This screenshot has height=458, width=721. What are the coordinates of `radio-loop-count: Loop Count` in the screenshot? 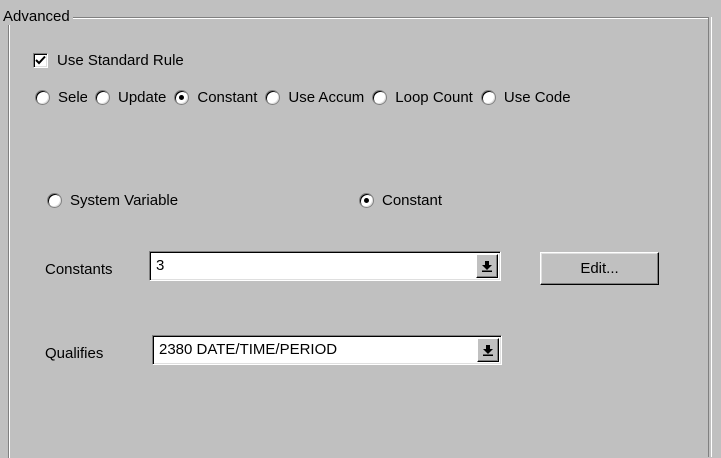 It's located at (422, 97).